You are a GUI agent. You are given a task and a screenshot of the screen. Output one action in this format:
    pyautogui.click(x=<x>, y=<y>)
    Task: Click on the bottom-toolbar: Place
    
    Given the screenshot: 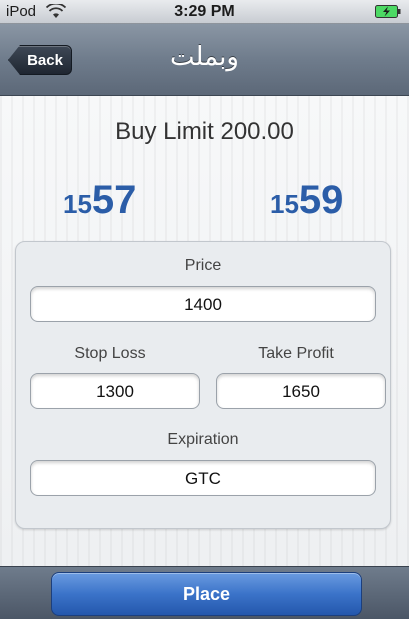 What is the action you would take?
    pyautogui.click(x=204, y=592)
    